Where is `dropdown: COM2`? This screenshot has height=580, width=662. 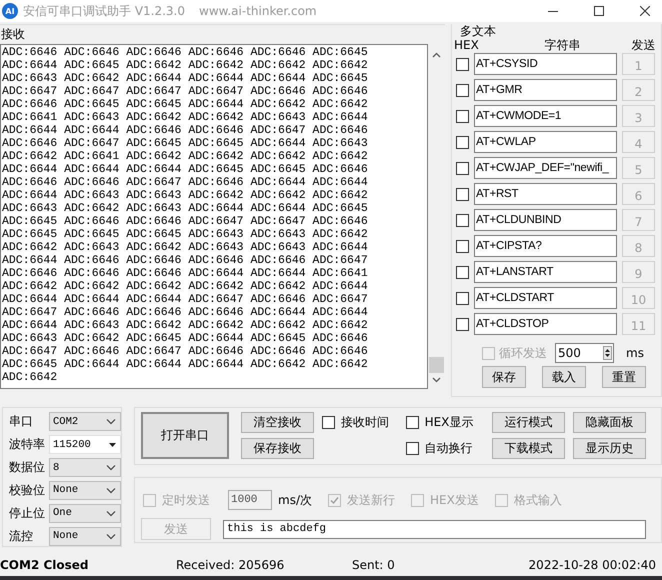 dropdown: COM2 is located at coordinates (85, 422).